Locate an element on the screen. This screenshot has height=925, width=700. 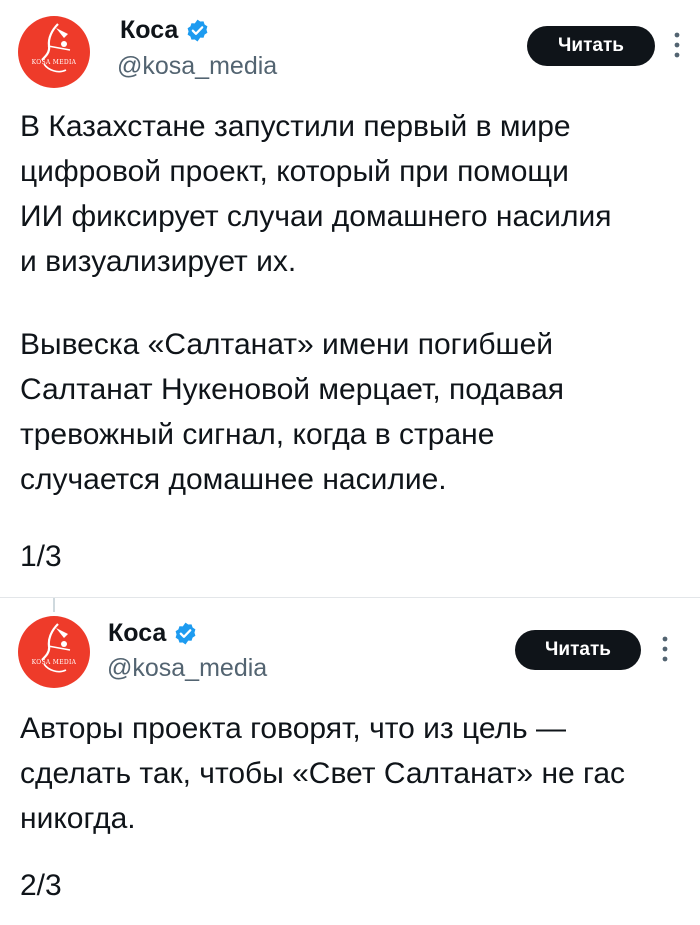
text-line: случается домашнее насилие. is located at coordinates (233, 479).